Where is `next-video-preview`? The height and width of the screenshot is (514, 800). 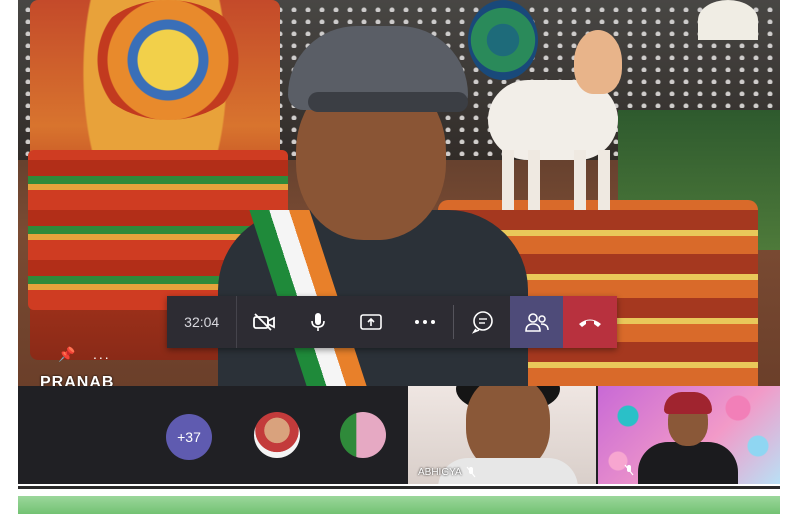 next-video-preview is located at coordinates (399, 505).